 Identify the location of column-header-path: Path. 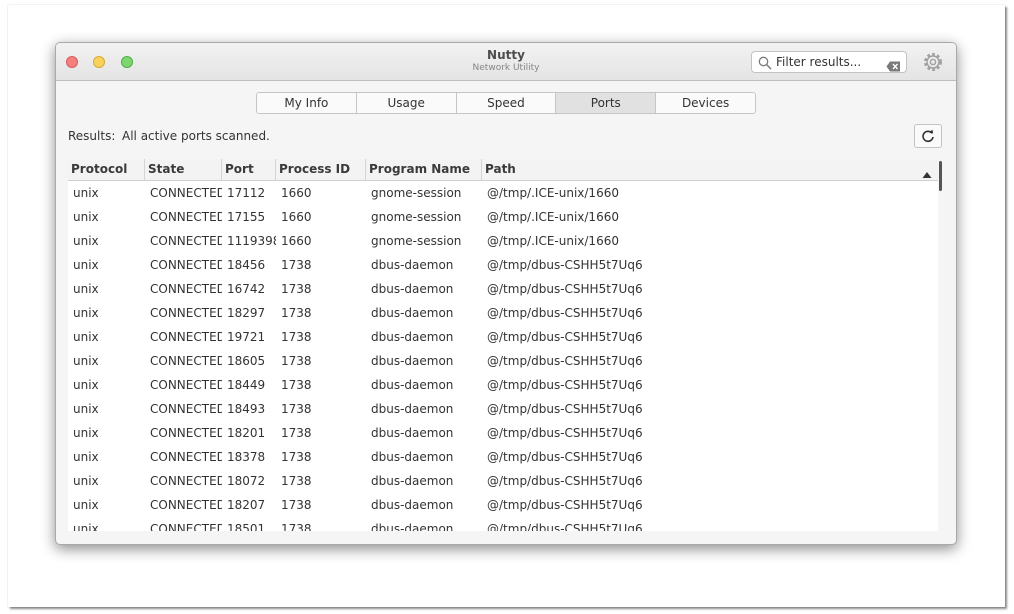
(710, 169).